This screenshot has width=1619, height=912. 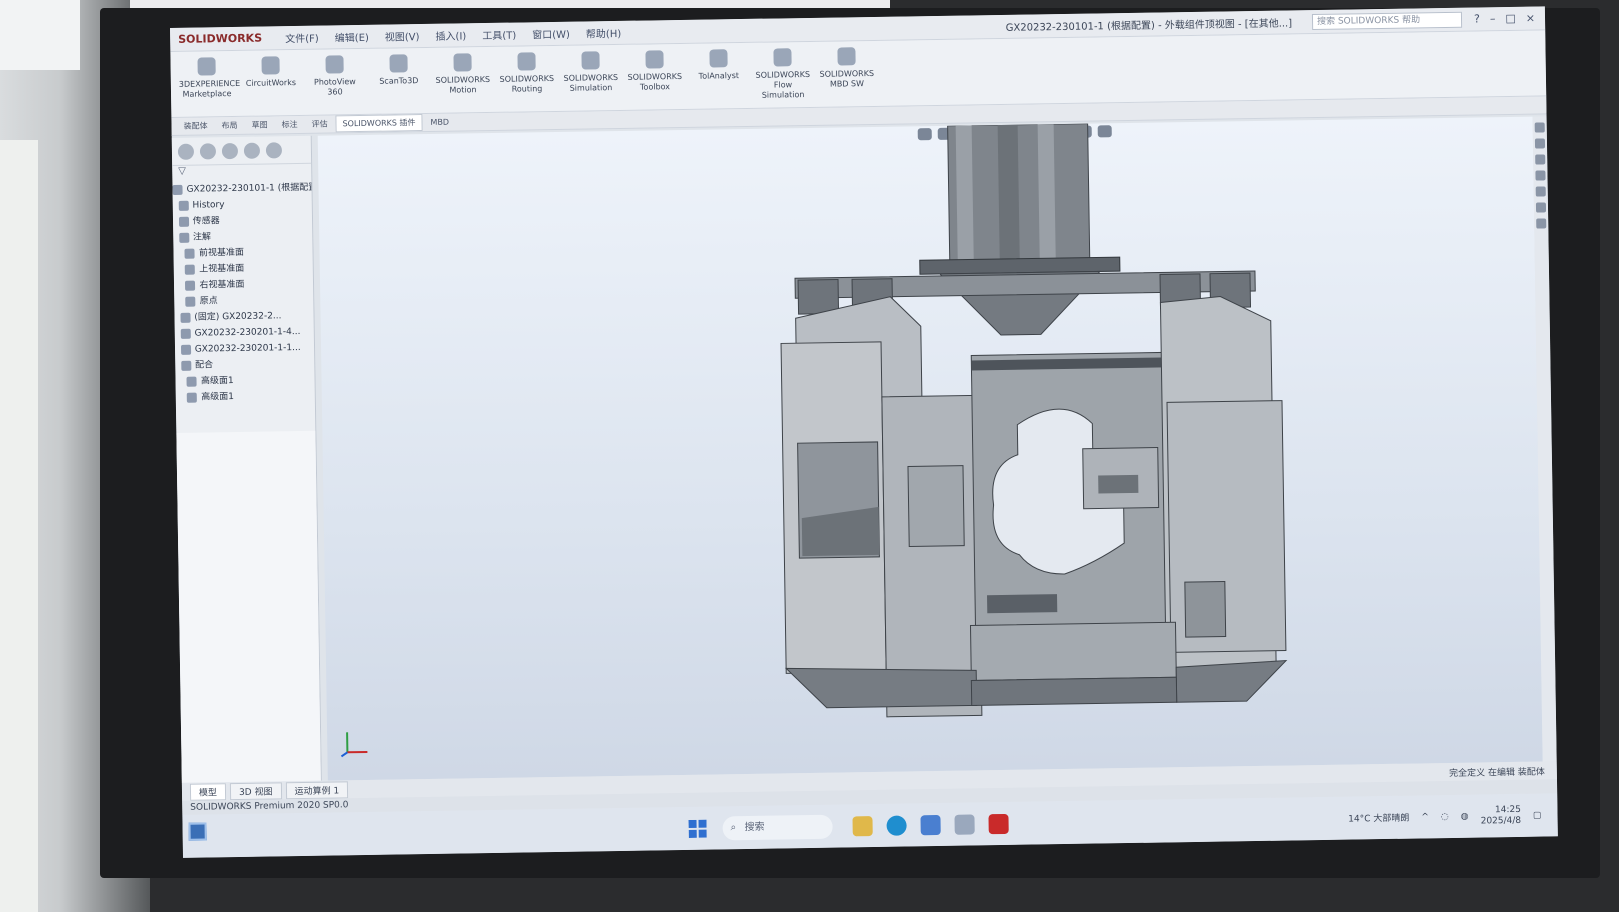 I want to click on display-manager-icon, so click(x=274, y=150).